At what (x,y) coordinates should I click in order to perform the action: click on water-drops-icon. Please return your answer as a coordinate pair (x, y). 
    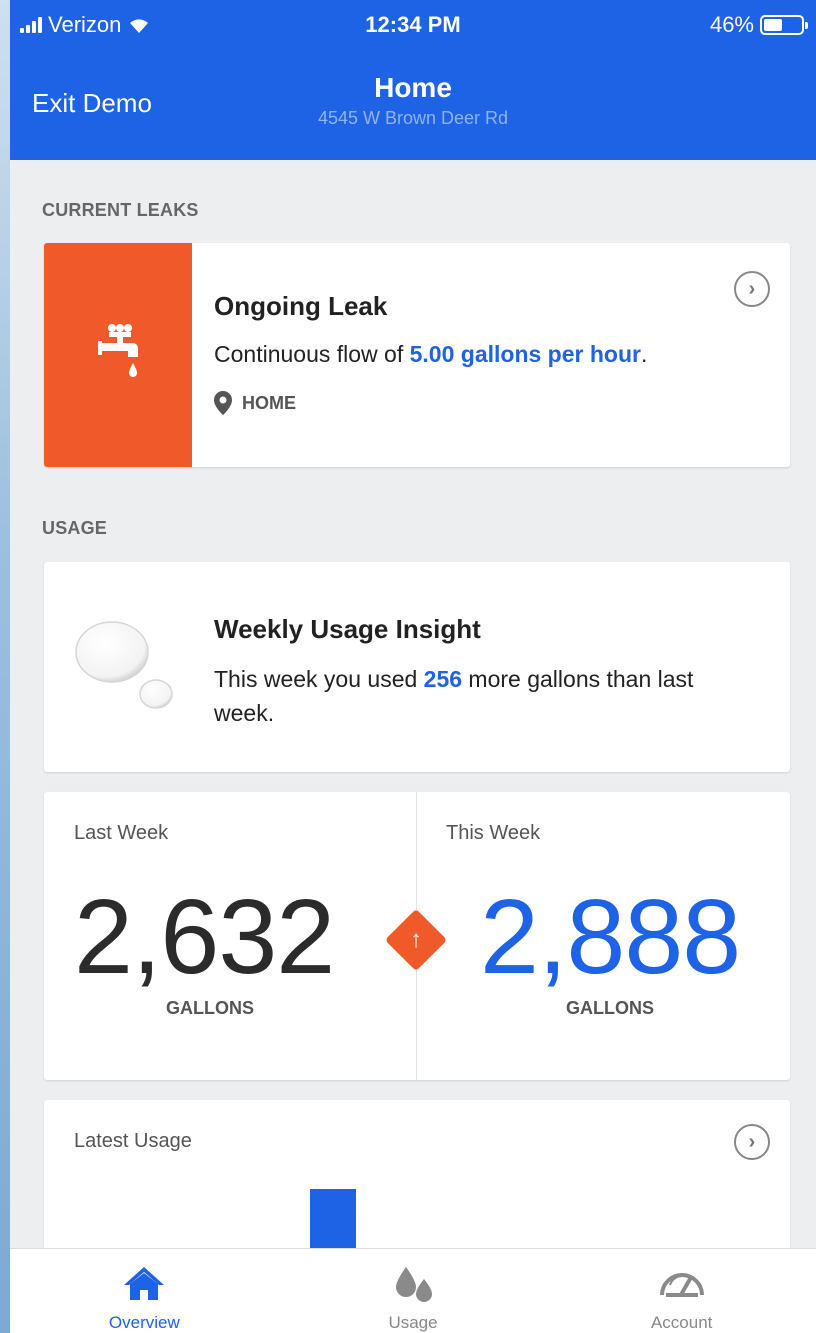
    Looking at the image, I should click on (124, 665).